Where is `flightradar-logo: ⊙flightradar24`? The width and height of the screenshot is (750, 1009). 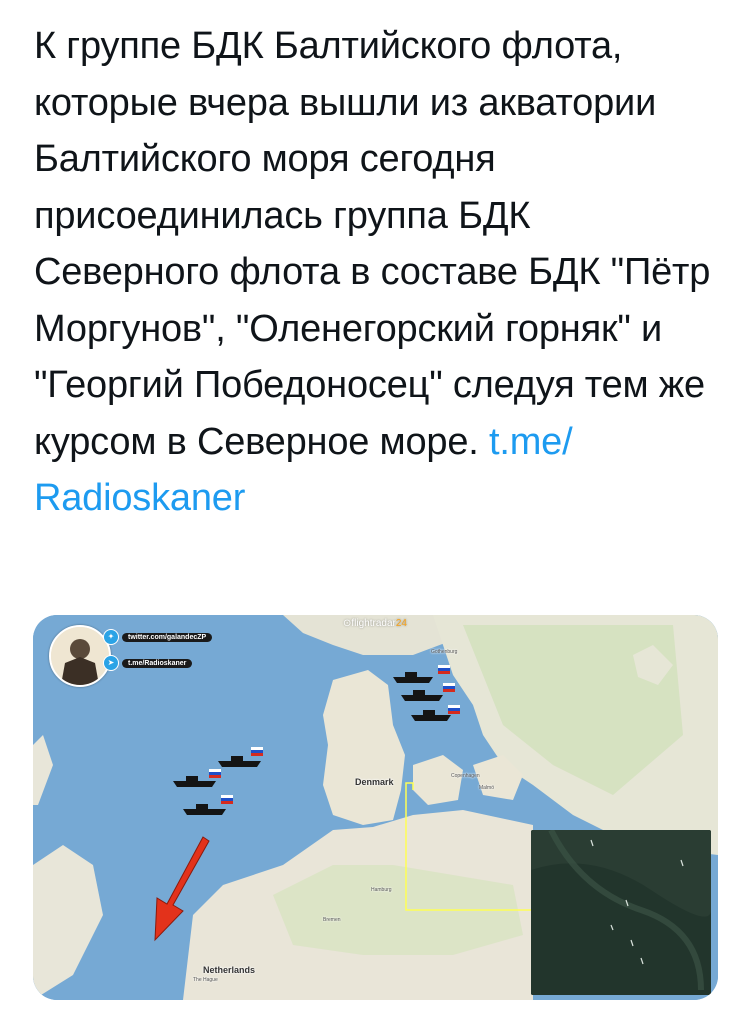
flightradar-logo: ⊙flightradar24 is located at coordinates (375, 623).